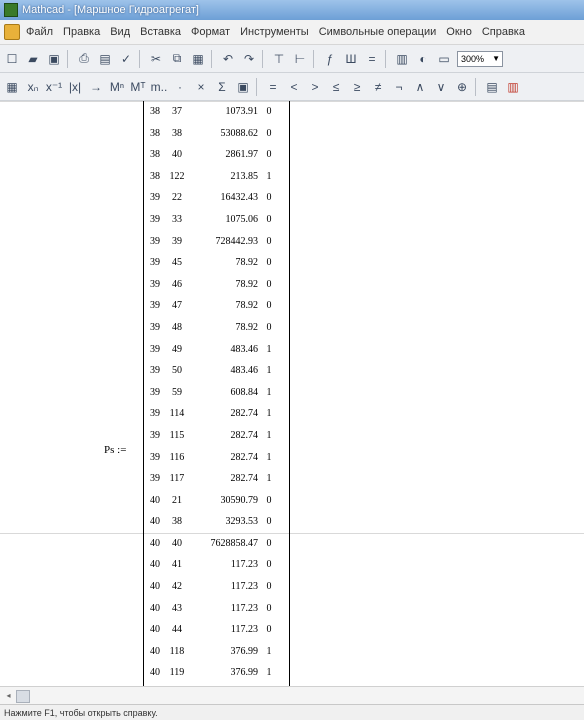  Describe the element at coordinates (441, 87) in the screenshot. I see `or-icon: ∨` at that location.